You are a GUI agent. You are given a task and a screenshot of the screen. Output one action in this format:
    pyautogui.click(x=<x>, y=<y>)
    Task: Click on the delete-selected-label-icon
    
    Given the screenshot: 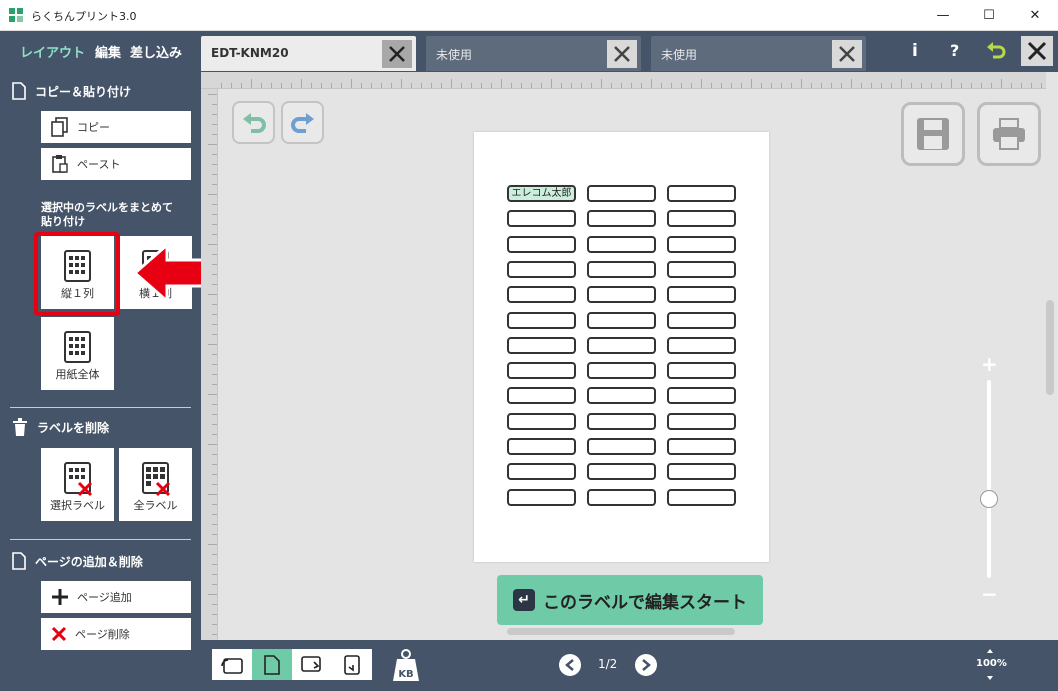 What is the action you would take?
    pyautogui.click(x=78, y=479)
    